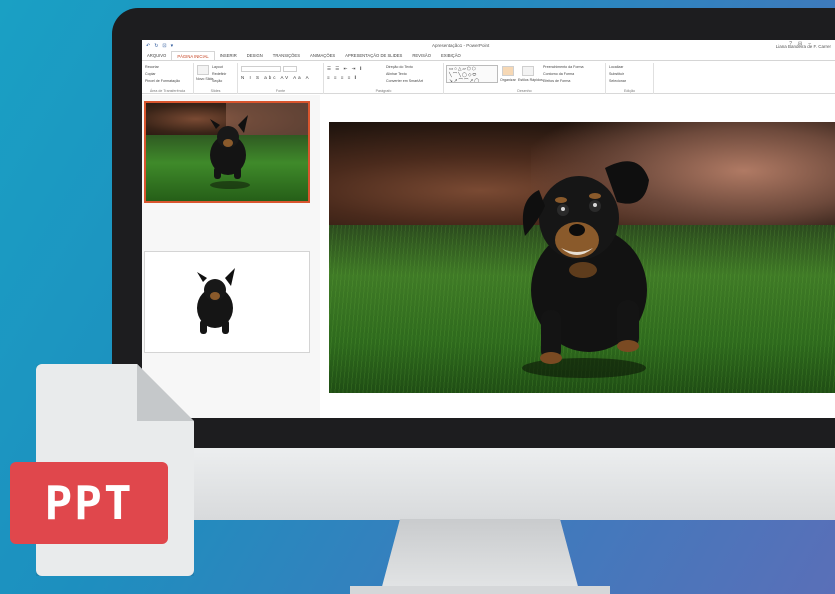  I want to click on section-button: Seção, so click(217, 81).